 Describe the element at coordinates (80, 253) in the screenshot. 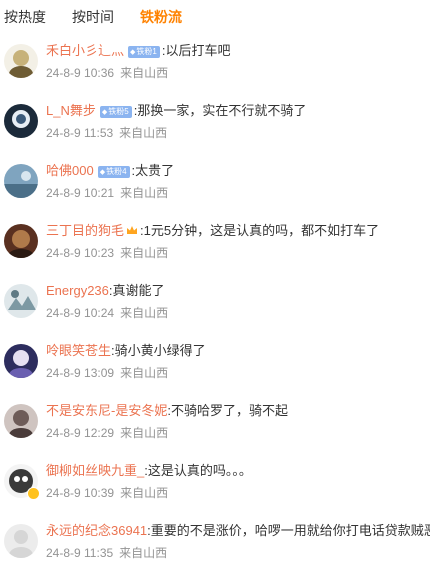

I see `comment-time: 24-8-9 10:23` at that location.